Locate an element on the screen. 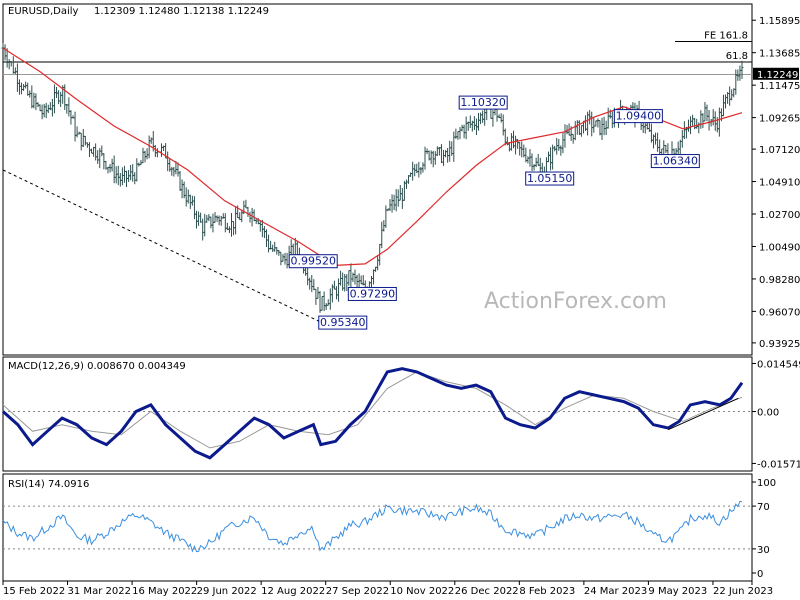 This screenshot has height=600, width=800. level-label-text: 1.09400 is located at coordinates (639, 116).